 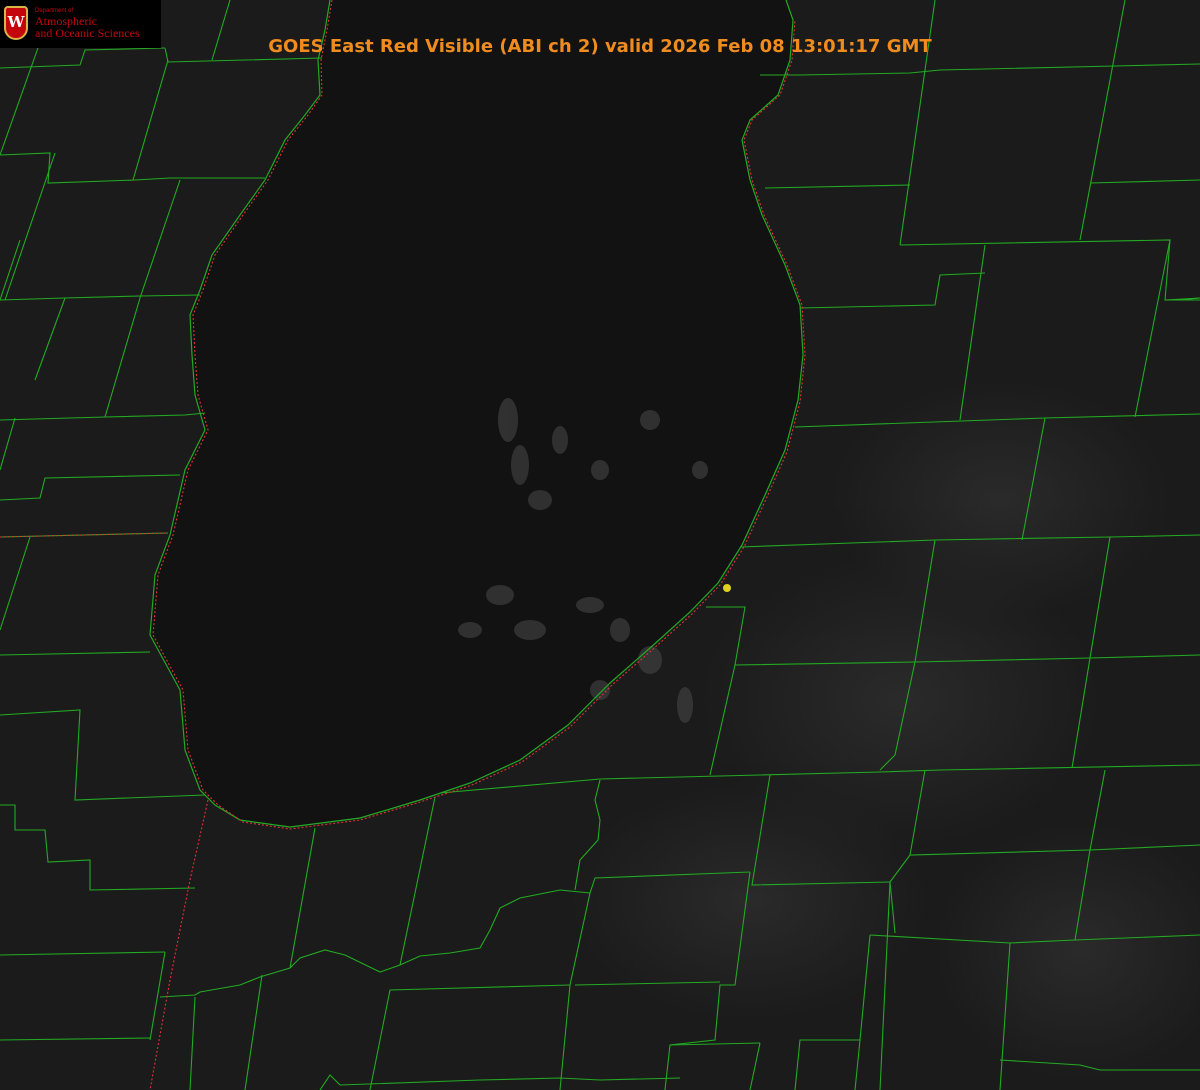 I want to click on location-marker, so click(x=727, y=588).